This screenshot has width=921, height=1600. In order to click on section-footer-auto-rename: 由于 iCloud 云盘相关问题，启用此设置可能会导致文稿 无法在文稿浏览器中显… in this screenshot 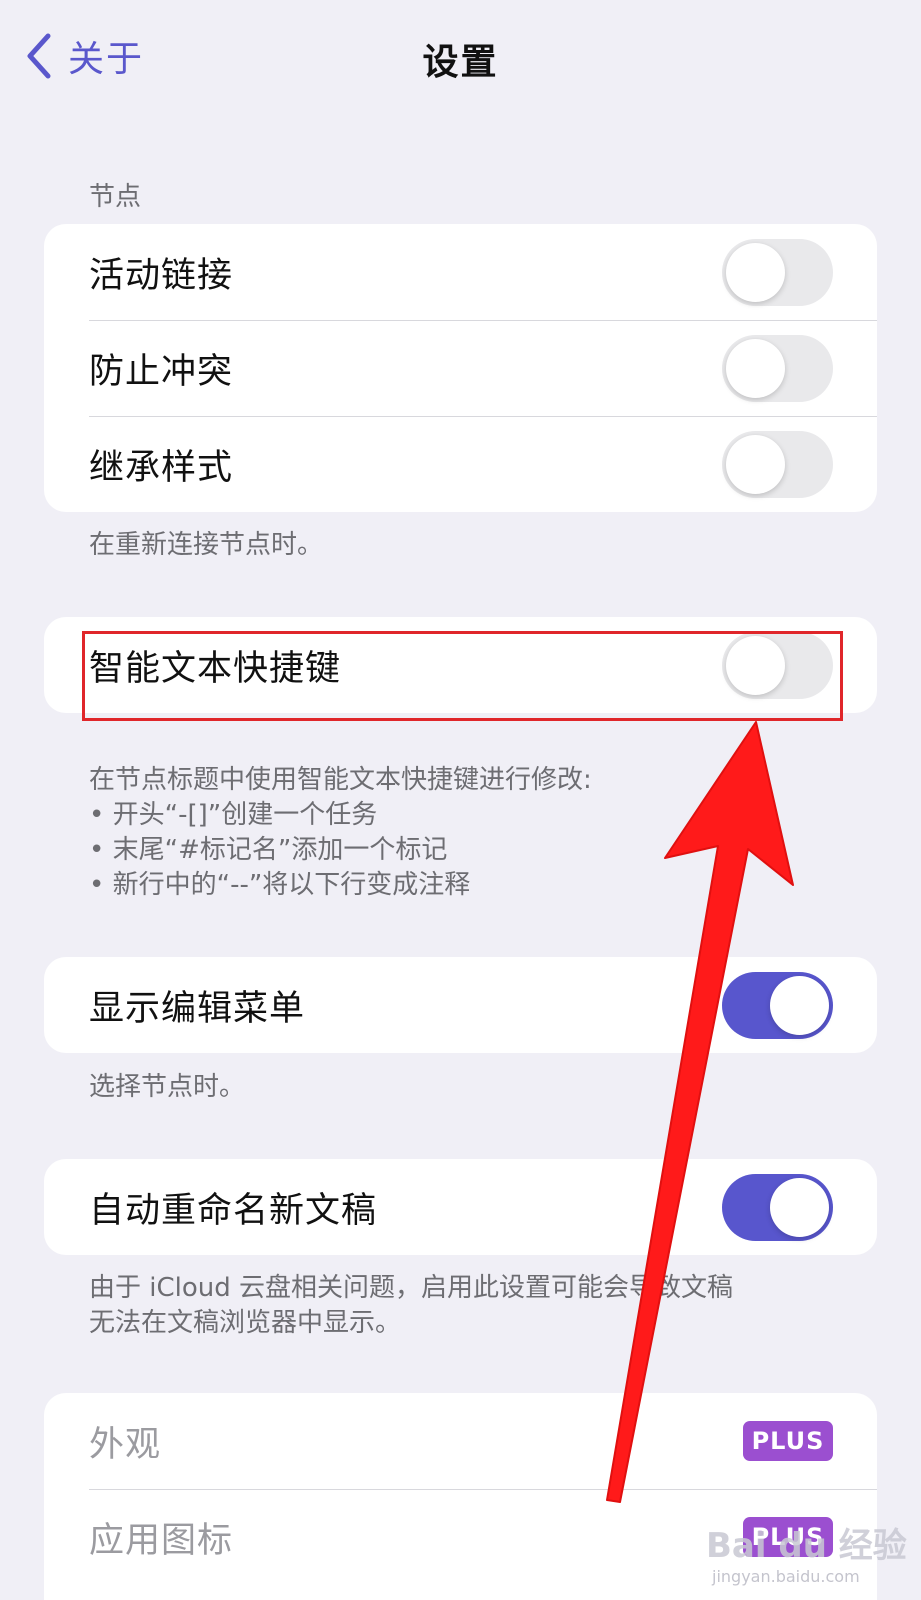, I will do `click(411, 1305)`.